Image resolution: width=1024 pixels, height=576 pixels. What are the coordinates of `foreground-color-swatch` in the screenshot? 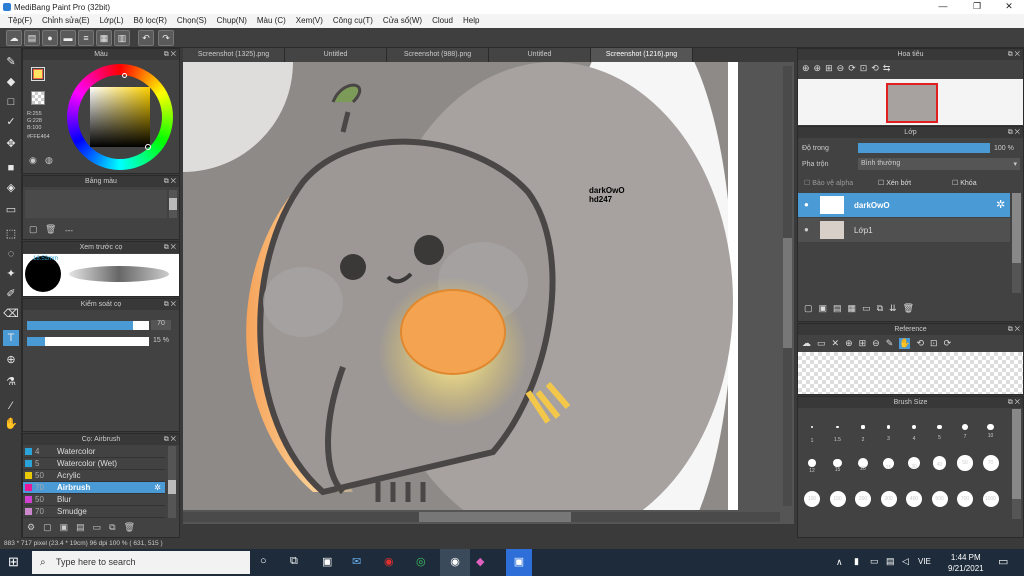 It's located at (38, 74).